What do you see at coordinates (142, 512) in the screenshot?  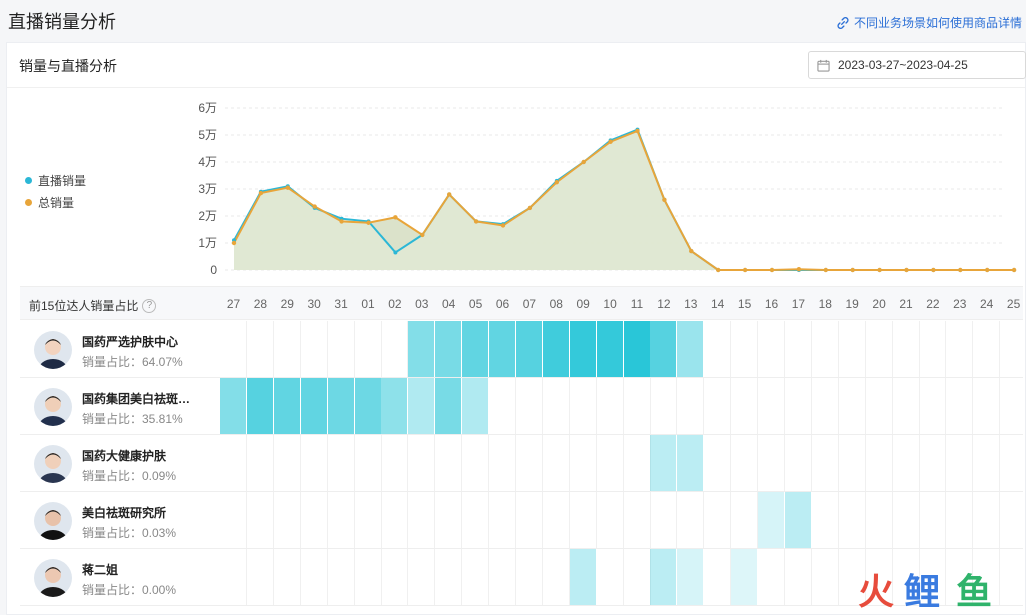 I see `kol-name: 美白祛斑研究所` at bounding box center [142, 512].